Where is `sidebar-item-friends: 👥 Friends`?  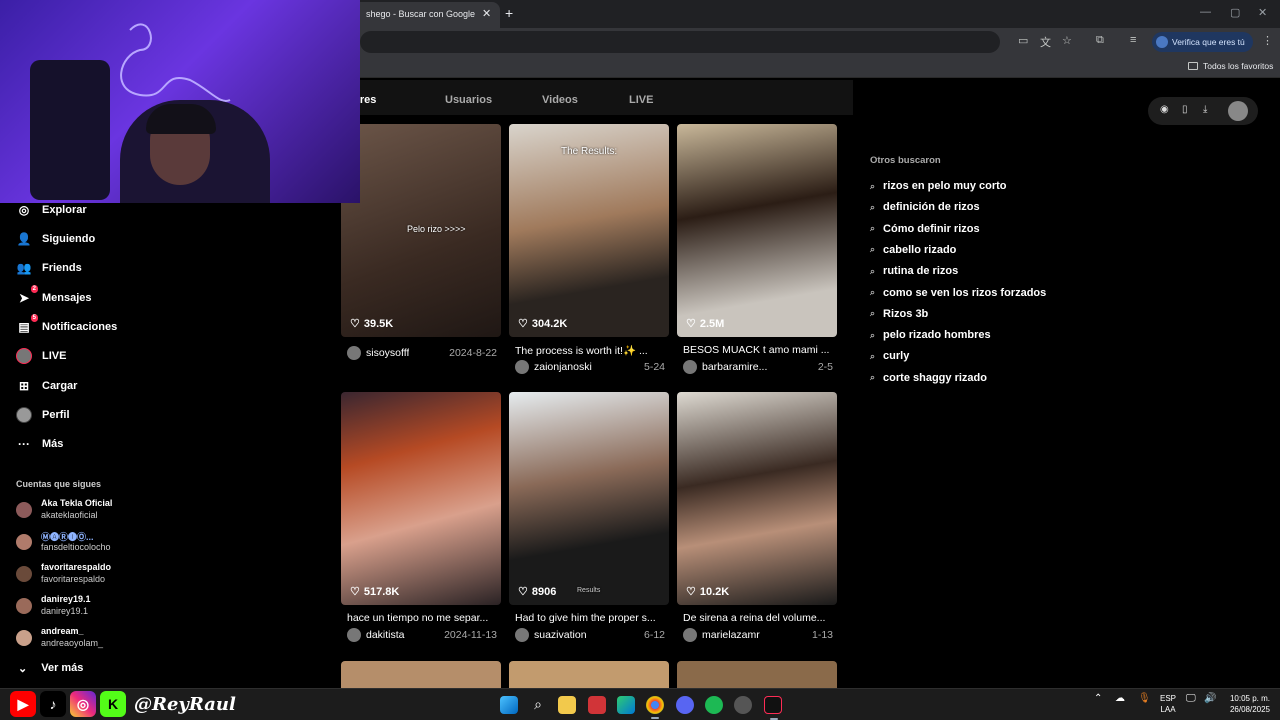
sidebar-item-friends: 👥 Friends is located at coordinates (49, 268).